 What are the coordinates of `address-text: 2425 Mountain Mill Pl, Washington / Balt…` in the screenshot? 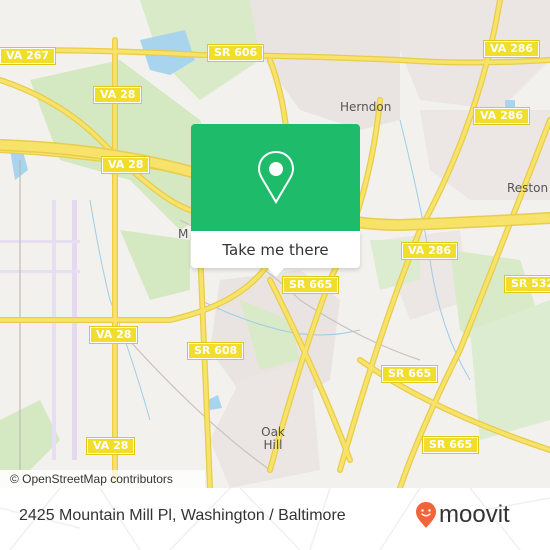 It's located at (182, 515).